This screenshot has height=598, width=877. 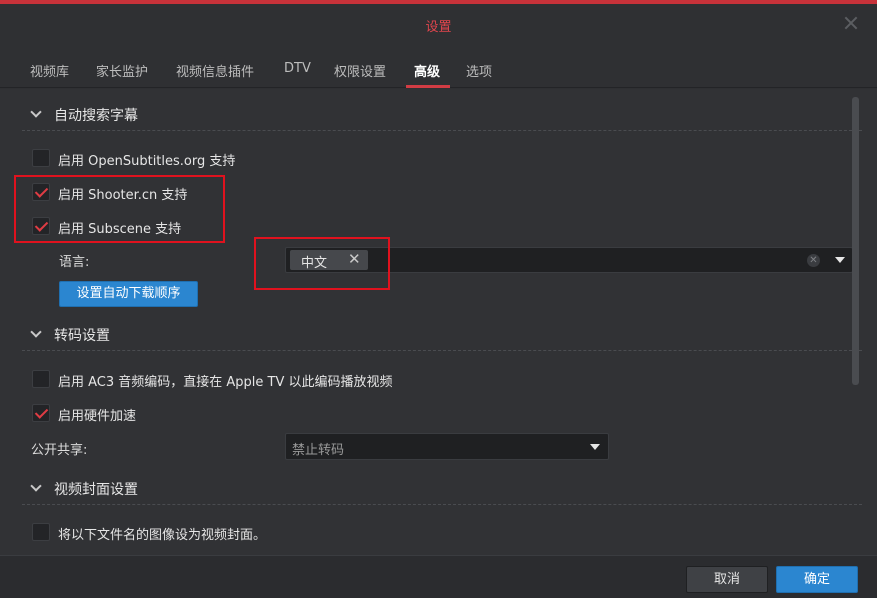 I want to click on tab-video-info-plugin: 视频信息插件, so click(x=215, y=70).